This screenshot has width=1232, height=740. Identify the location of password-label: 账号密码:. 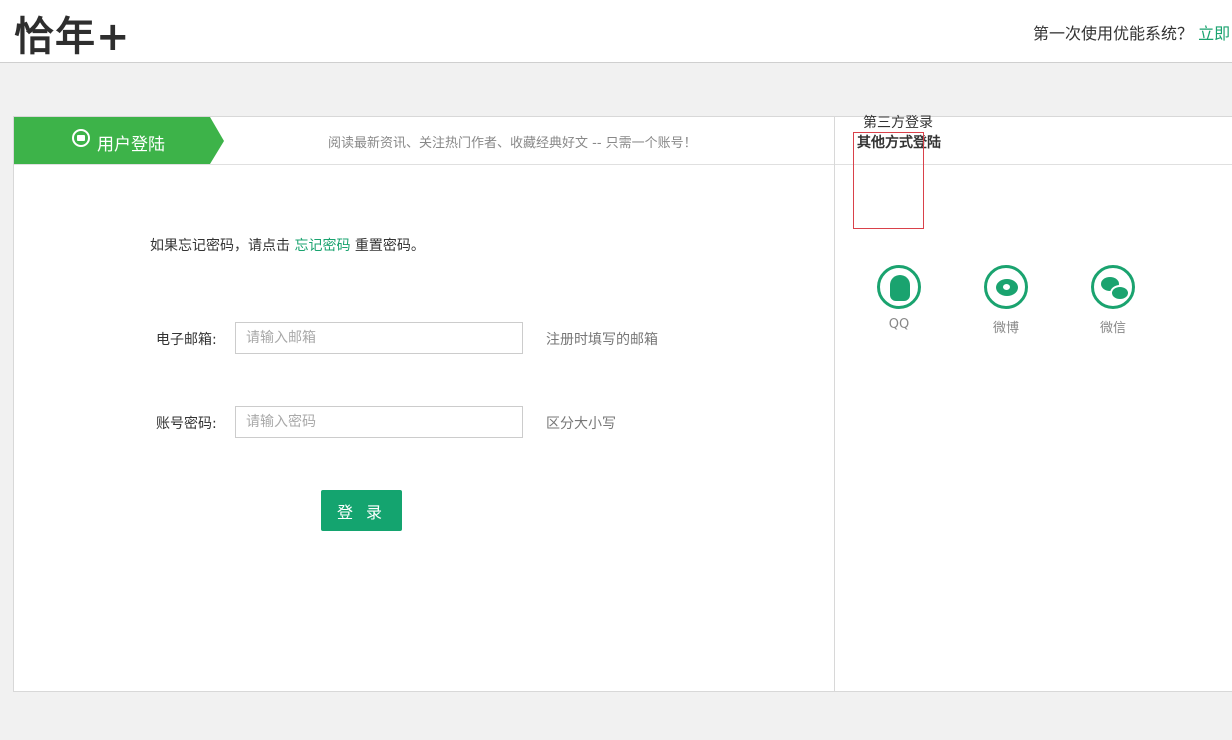
(186, 424).